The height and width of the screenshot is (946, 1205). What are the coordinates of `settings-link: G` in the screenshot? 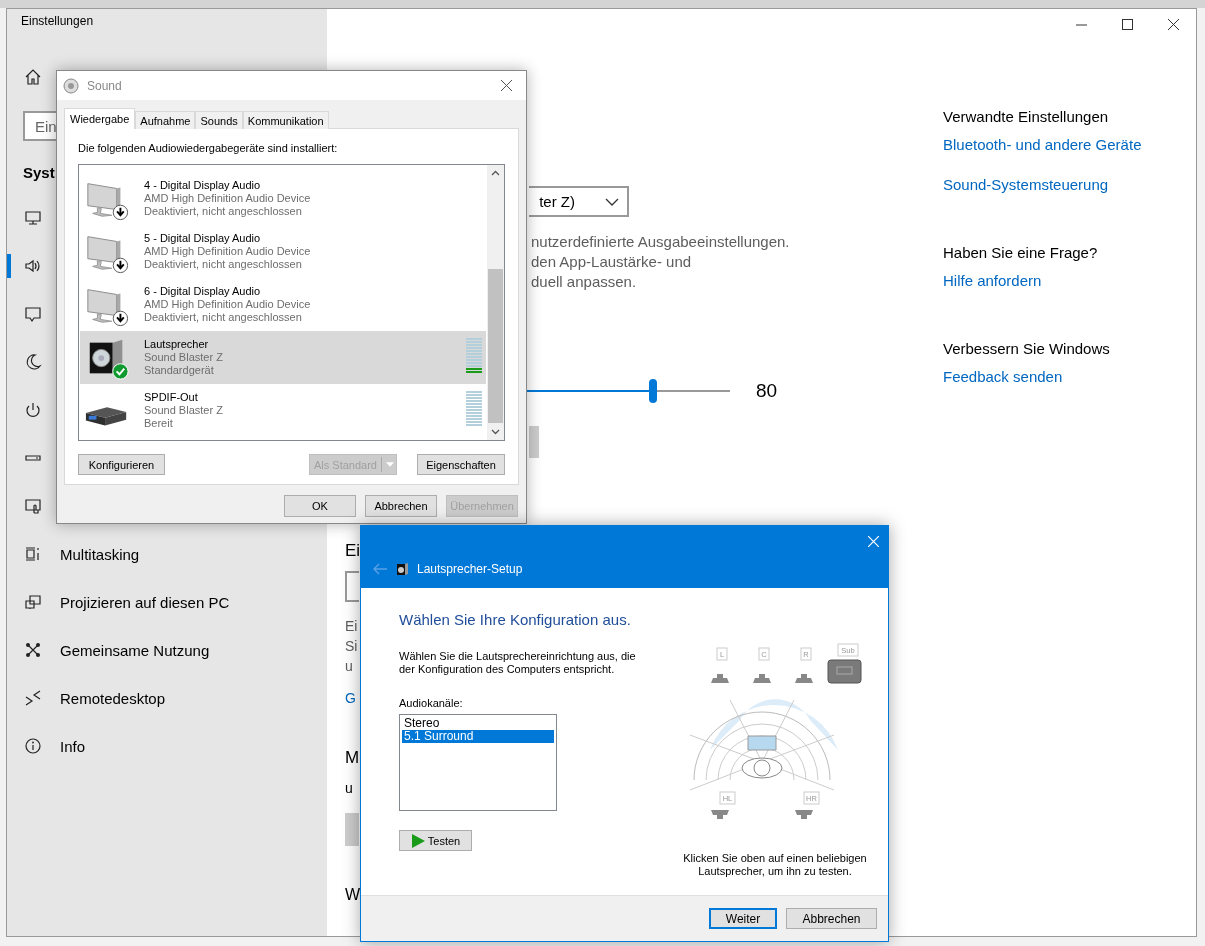 It's located at (350, 698).